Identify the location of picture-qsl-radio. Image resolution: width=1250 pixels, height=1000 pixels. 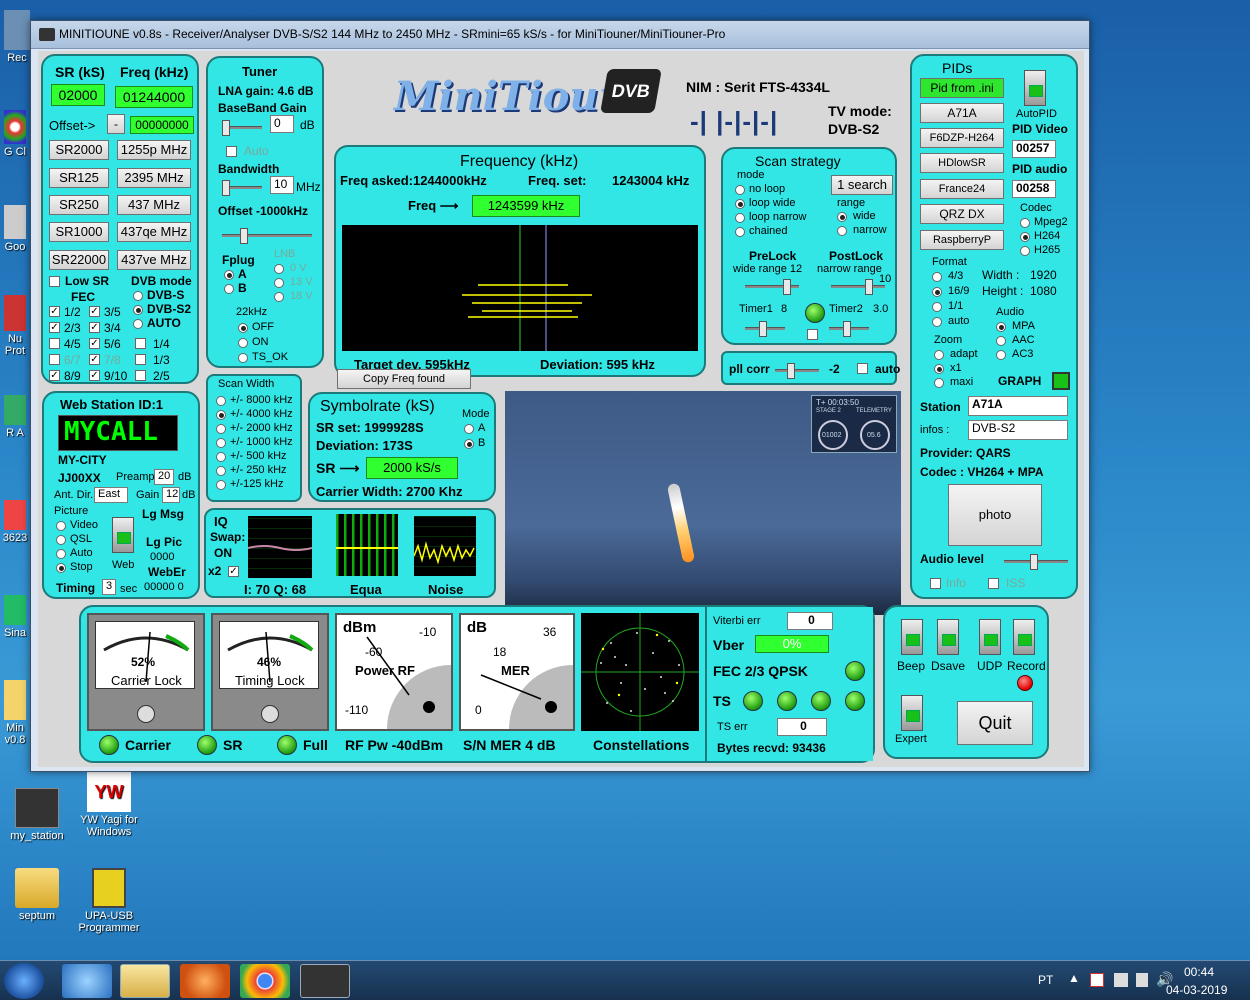
(61, 540).